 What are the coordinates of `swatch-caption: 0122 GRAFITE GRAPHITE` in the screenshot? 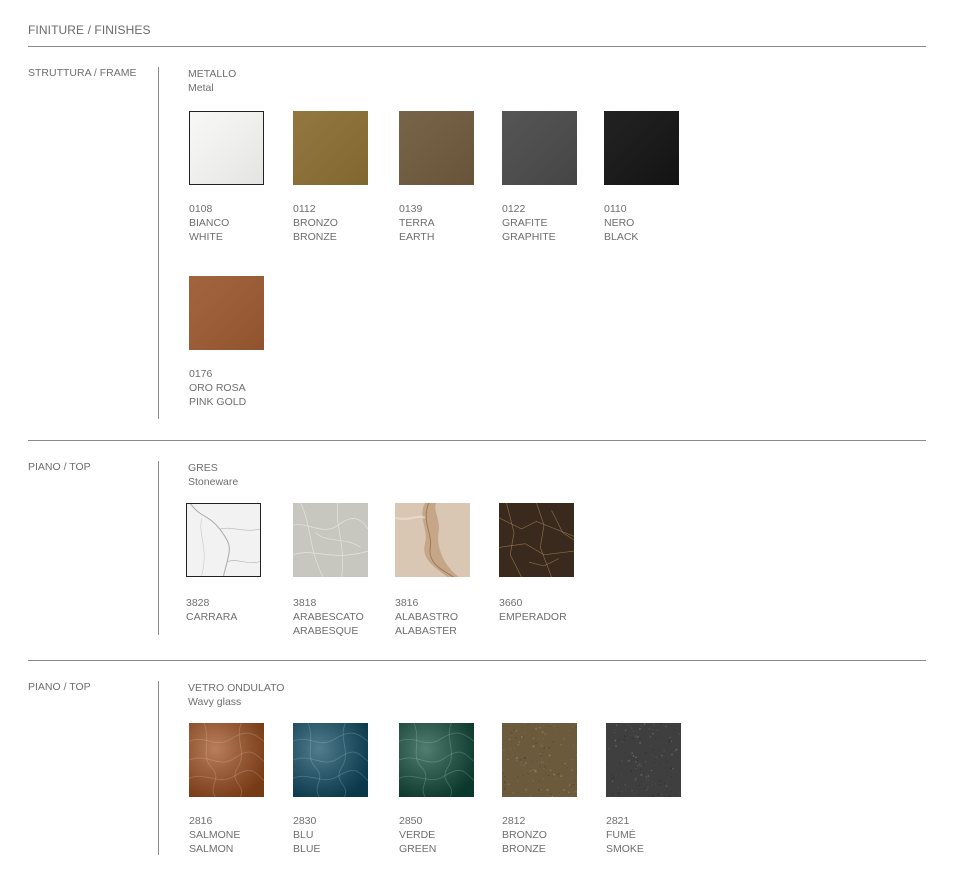 It's located at (529, 223).